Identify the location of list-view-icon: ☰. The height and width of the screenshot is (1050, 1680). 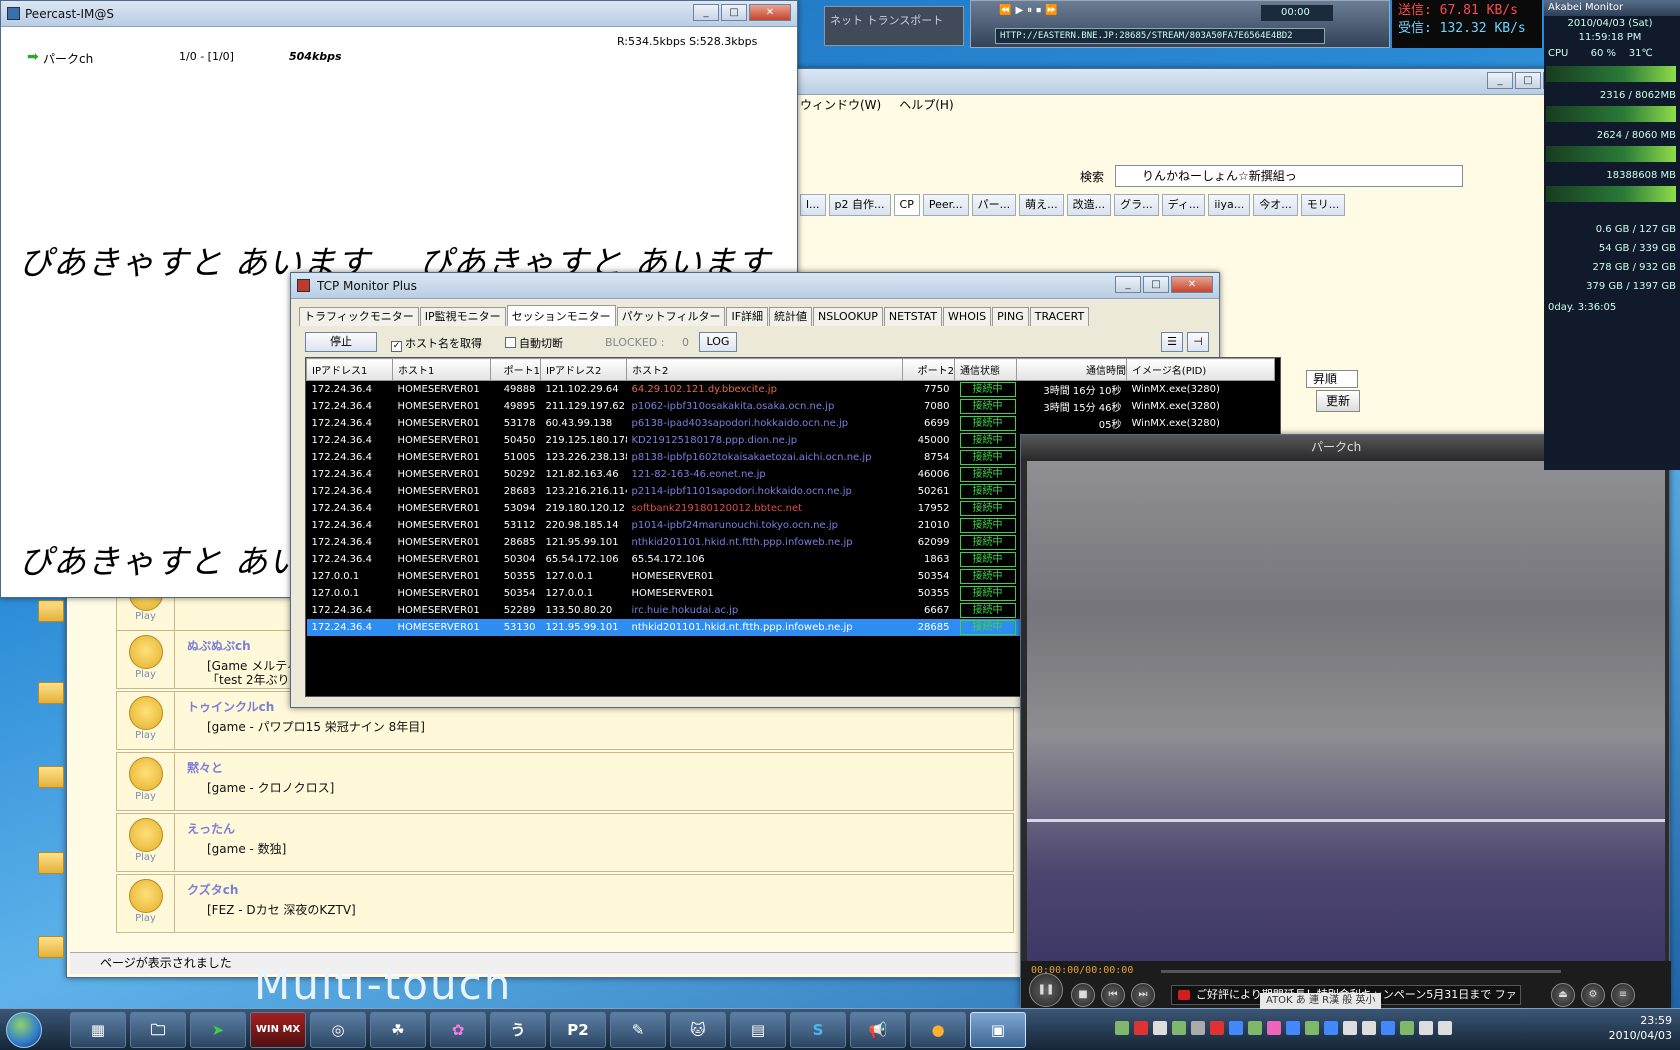
(1172, 342).